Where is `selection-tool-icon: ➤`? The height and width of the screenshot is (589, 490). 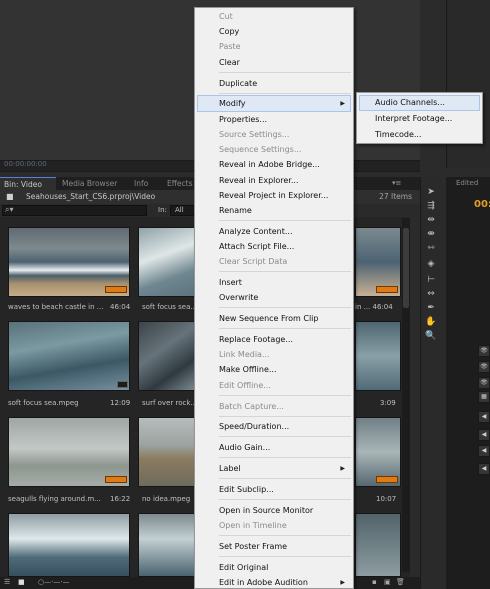
selection-tool-icon: ➤ is located at coordinates (431, 192).